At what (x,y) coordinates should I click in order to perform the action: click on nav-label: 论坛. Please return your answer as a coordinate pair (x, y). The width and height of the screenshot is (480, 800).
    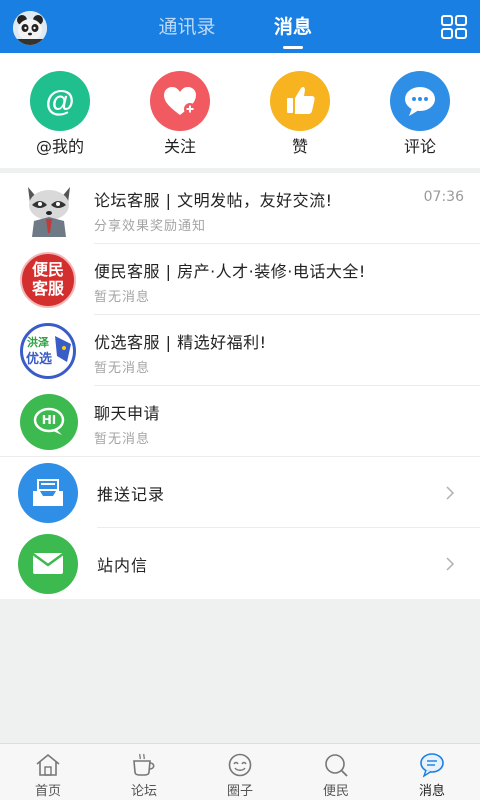
    Looking at the image, I should click on (143, 791).